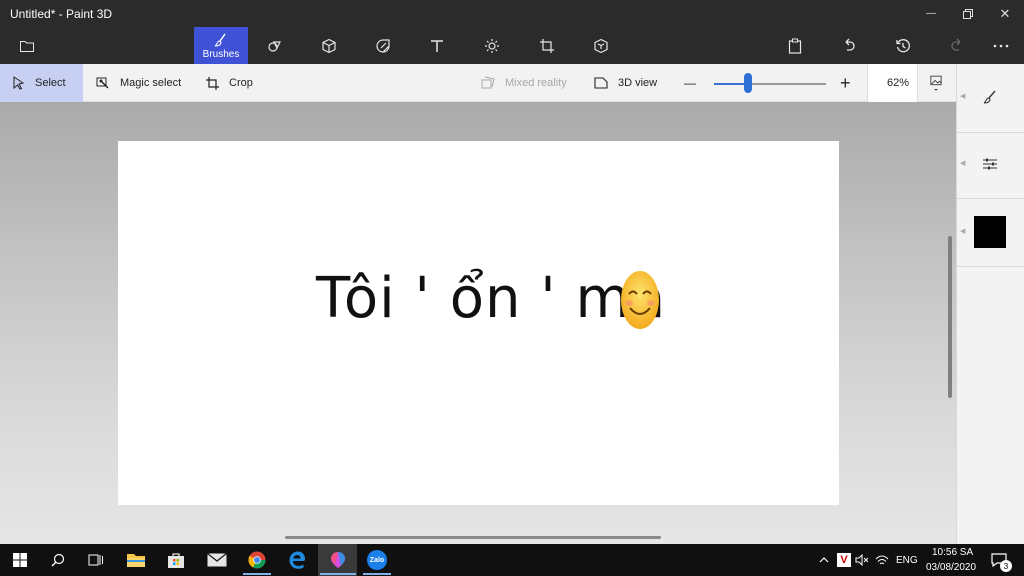 The width and height of the screenshot is (1024, 576). What do you see at coordinates (1006, 566) in the screenshot?
I see `notification-count-badge: 3` at bounding box center [1006, 566].